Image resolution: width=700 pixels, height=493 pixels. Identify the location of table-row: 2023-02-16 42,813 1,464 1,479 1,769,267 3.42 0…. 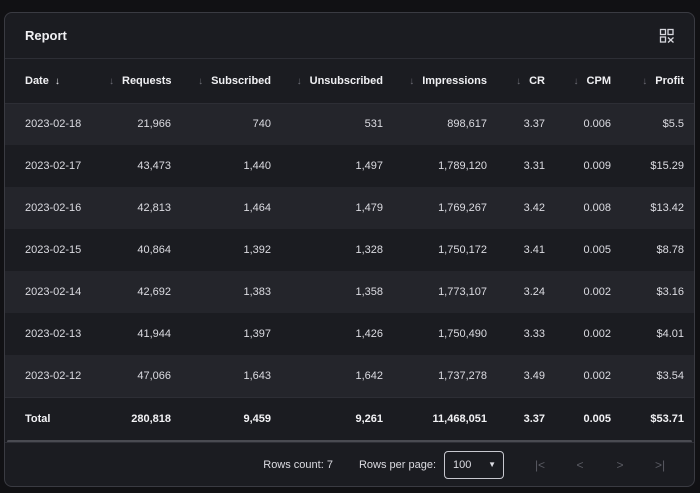
(349, 208).